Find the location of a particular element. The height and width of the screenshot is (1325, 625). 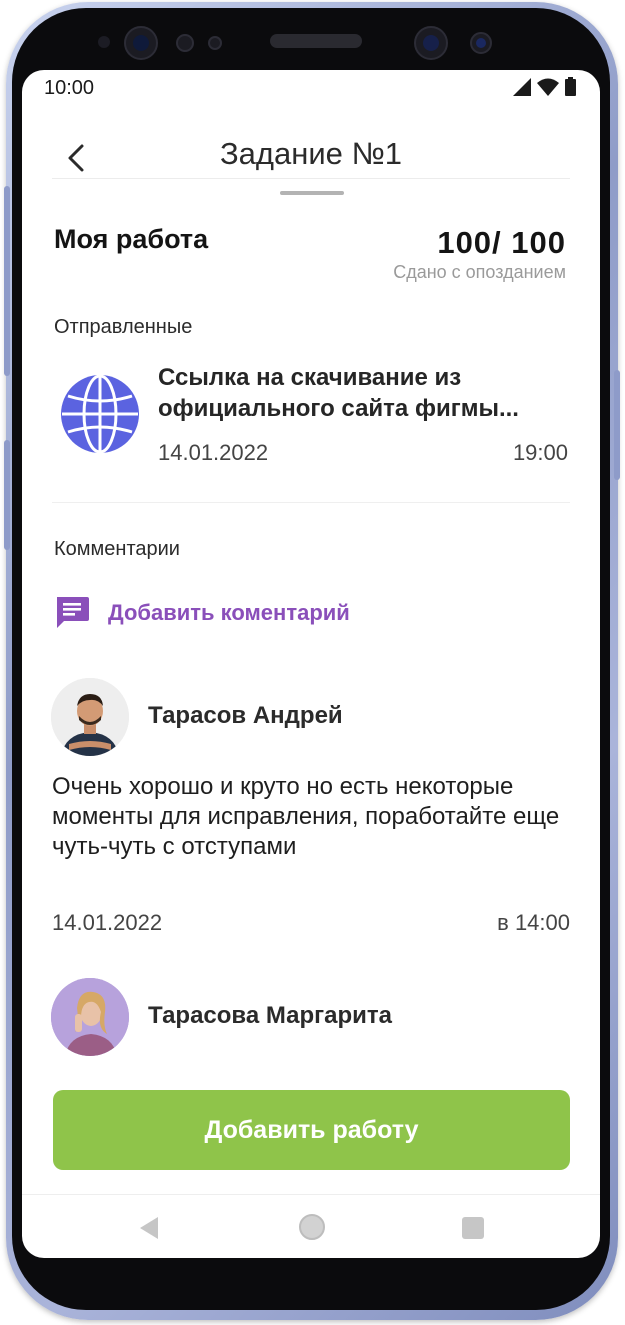

back-triangle-icon is located at coordinates (149, 1228).